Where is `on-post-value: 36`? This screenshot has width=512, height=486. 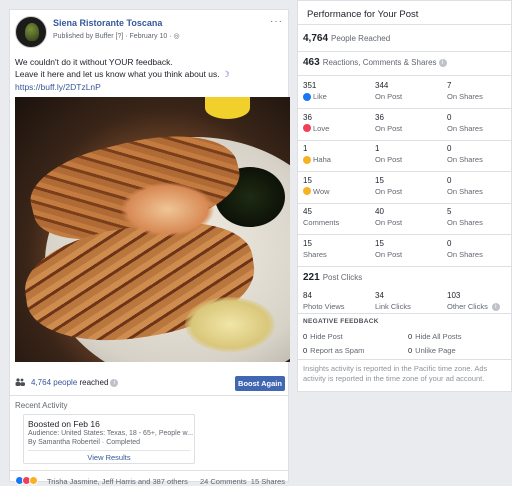
on-post-value: 36 is located at coordinates (379, 117).